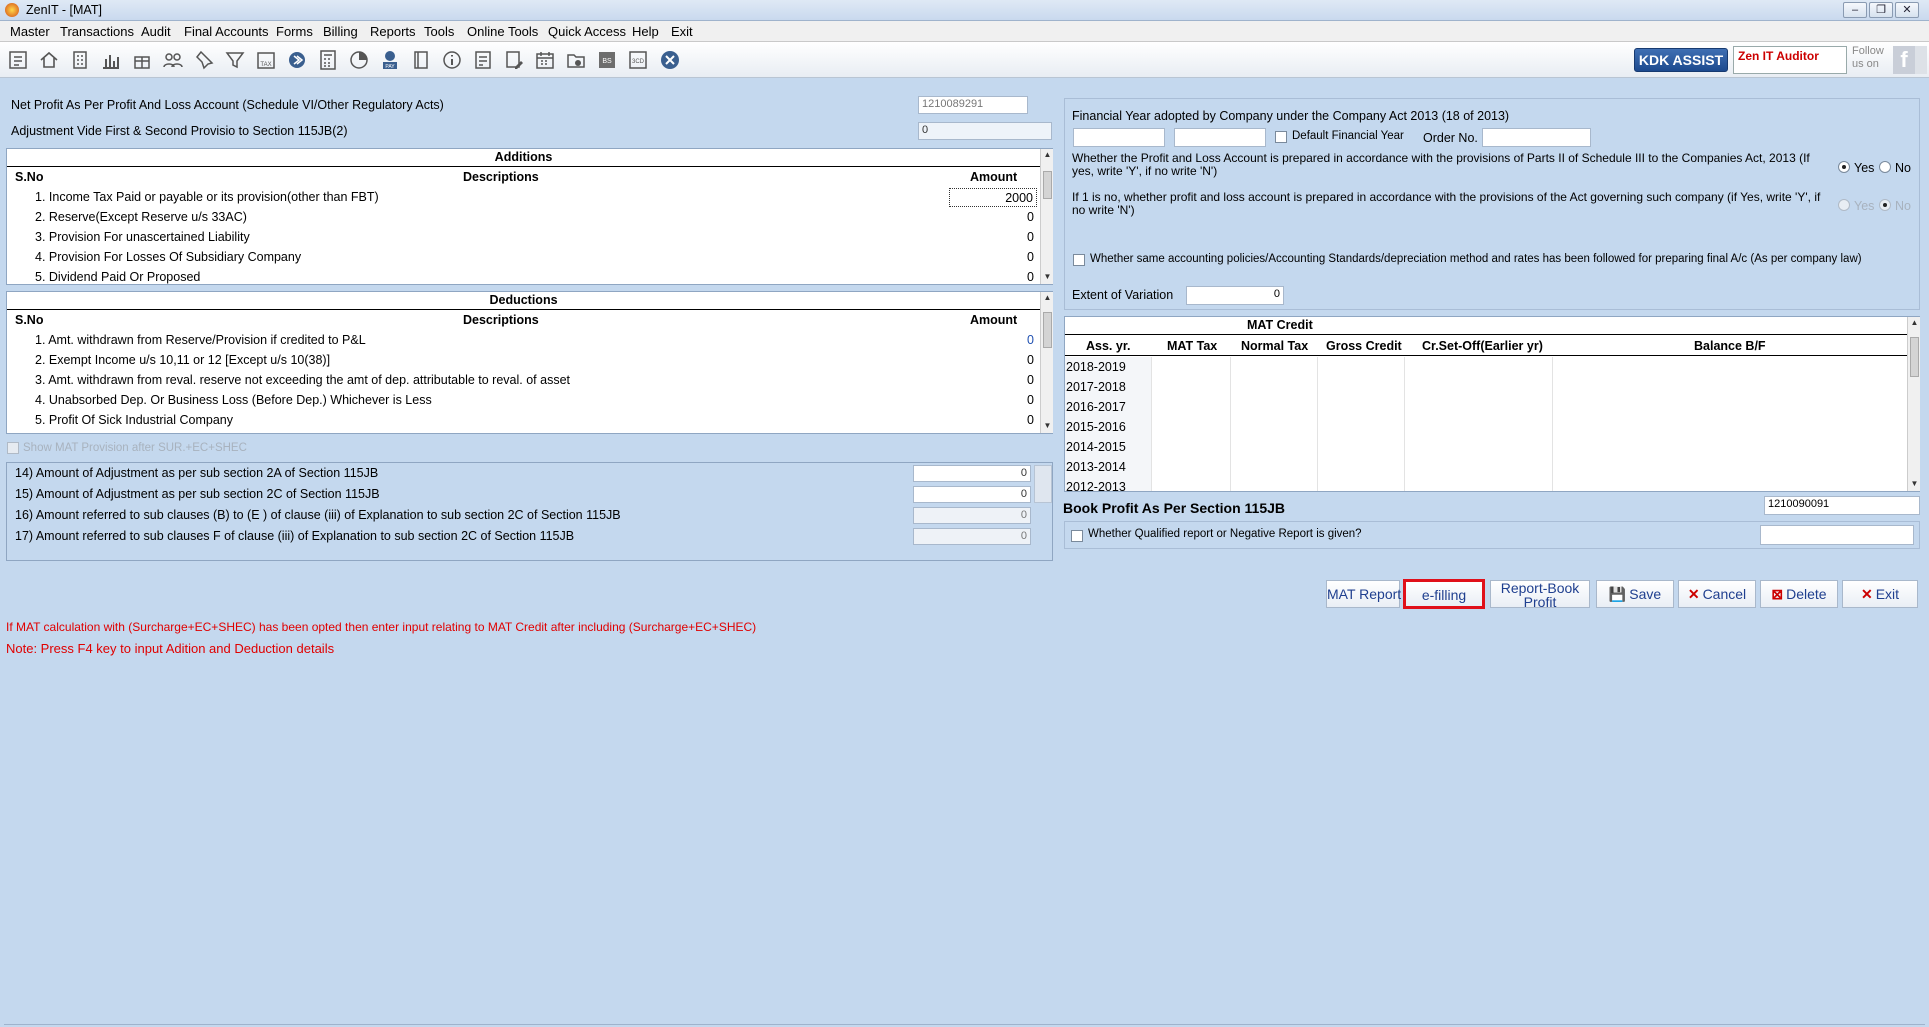  What do you see at coordinates (297, 60) in the screenshot?
I see `forward-icon` at bounding box center [297, 60].